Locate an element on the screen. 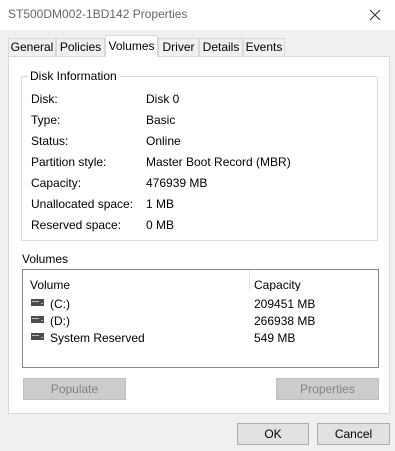 Image resolution: width=395 pixels, height=451 pixels. status-value: Online is located at coordinates (163, 141).